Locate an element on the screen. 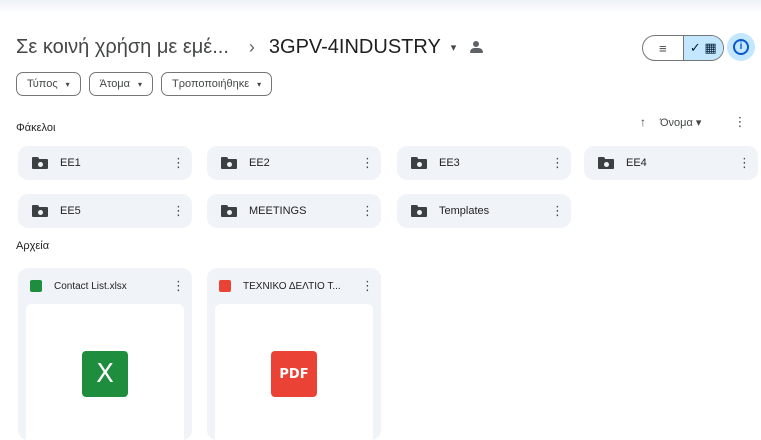 Image resolution: width=761 pixels, height=440 pixels. folder-item: ΕΕ1 ⋮ is located at coordinates (105, 163).